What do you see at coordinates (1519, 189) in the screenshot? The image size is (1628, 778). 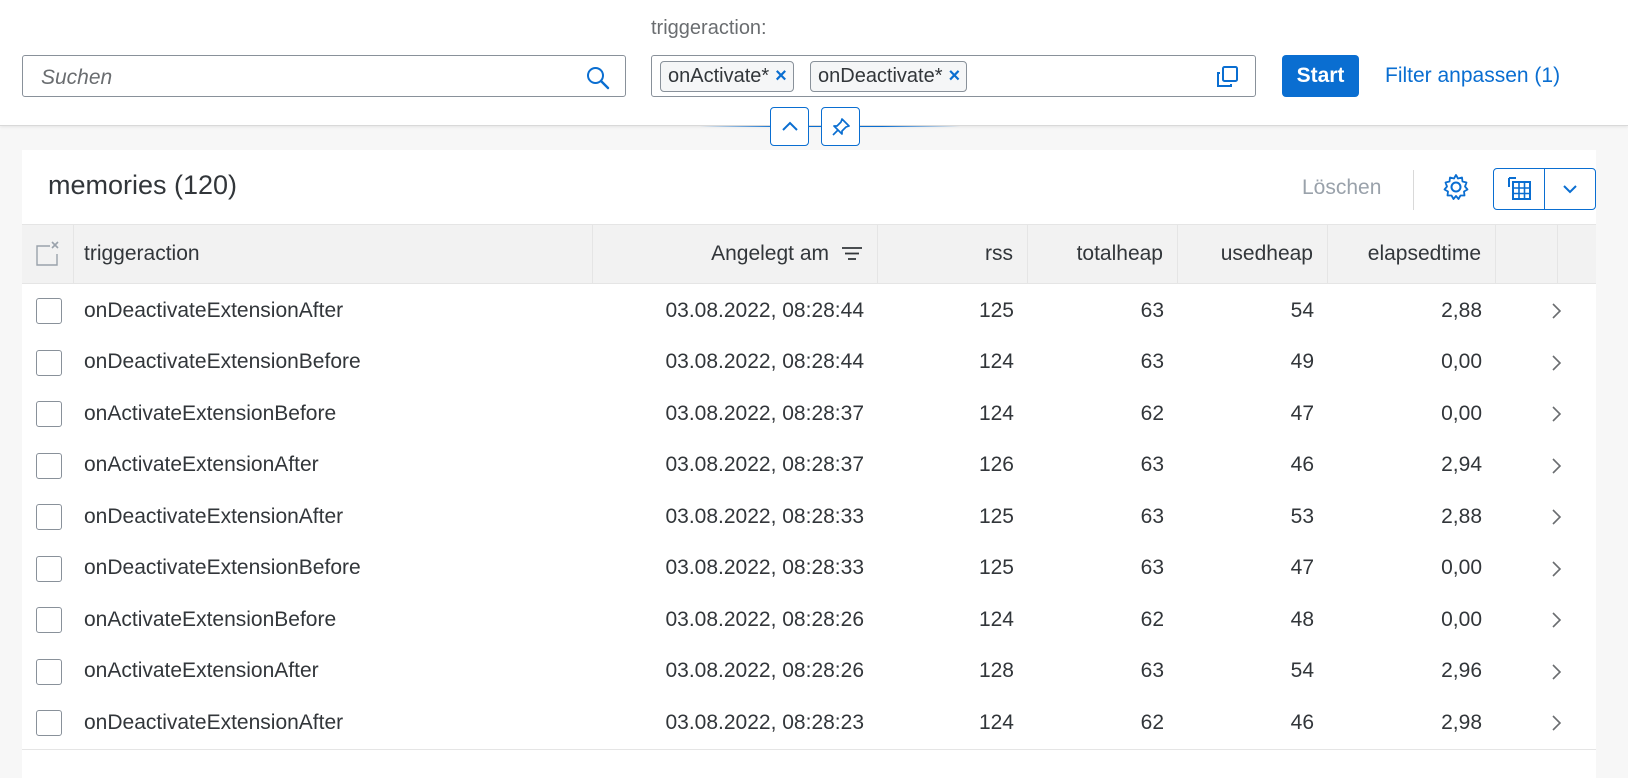 I see `export-button` at bounding box center [1519, 189].